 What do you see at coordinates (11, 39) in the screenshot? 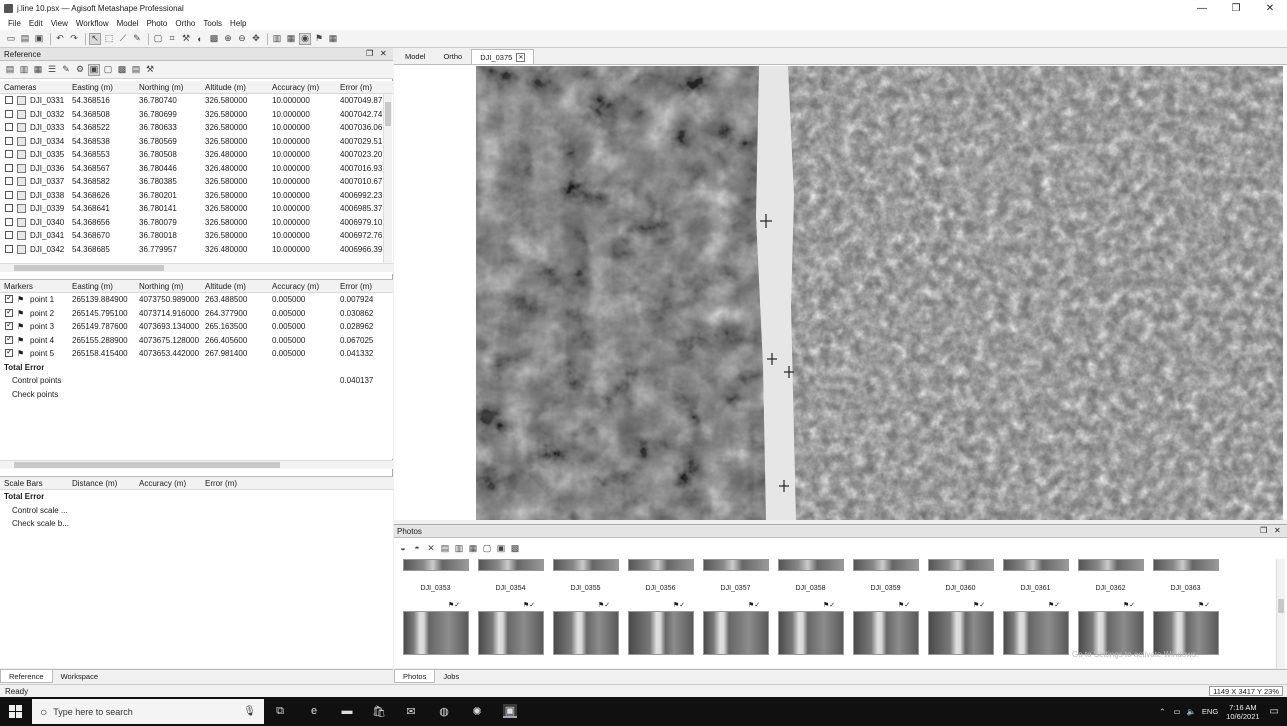
I see `new-icon: ▭` at bounding box center [11, 39].